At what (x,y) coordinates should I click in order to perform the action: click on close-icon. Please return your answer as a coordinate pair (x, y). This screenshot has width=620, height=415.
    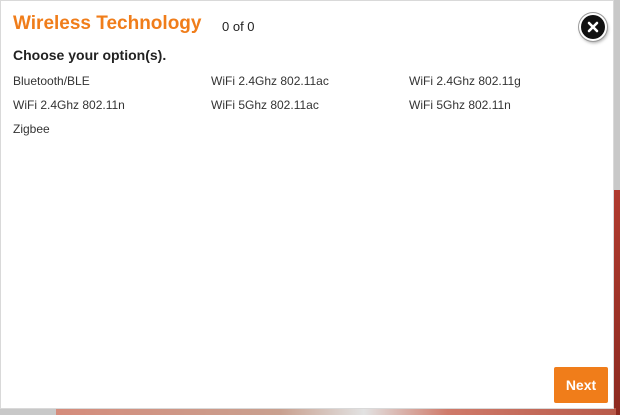
    Looking at the image, I should click on (593, 27).